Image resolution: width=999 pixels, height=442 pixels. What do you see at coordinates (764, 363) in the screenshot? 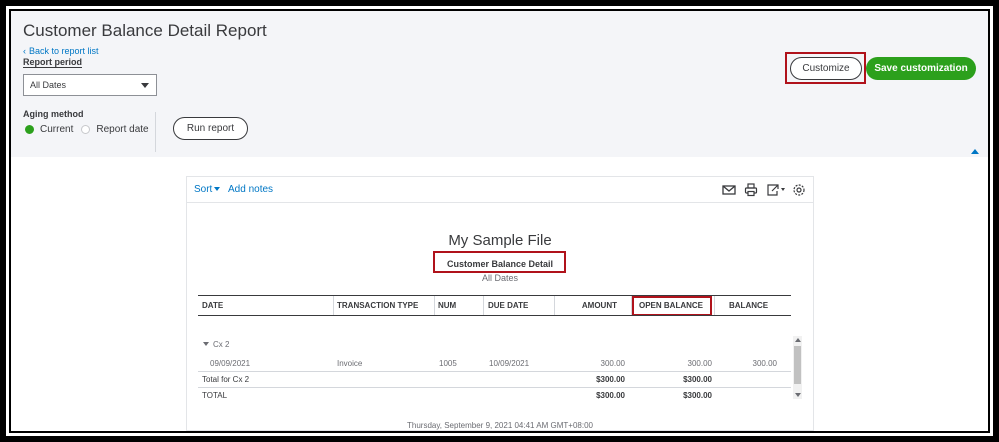
I see `row-balance: 300.00` at bounding box center [764, 363].